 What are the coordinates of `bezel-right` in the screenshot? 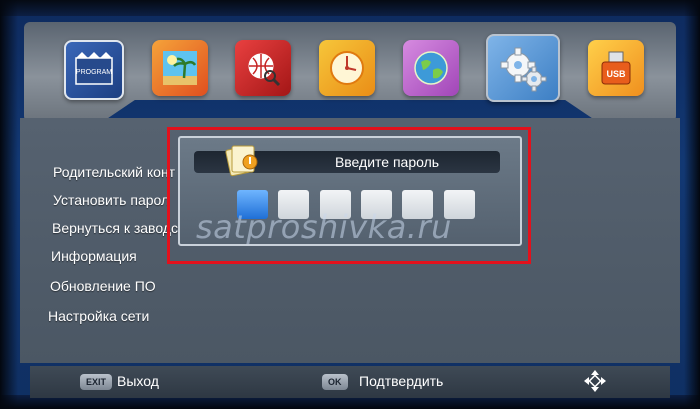 It's located at (692, 204).